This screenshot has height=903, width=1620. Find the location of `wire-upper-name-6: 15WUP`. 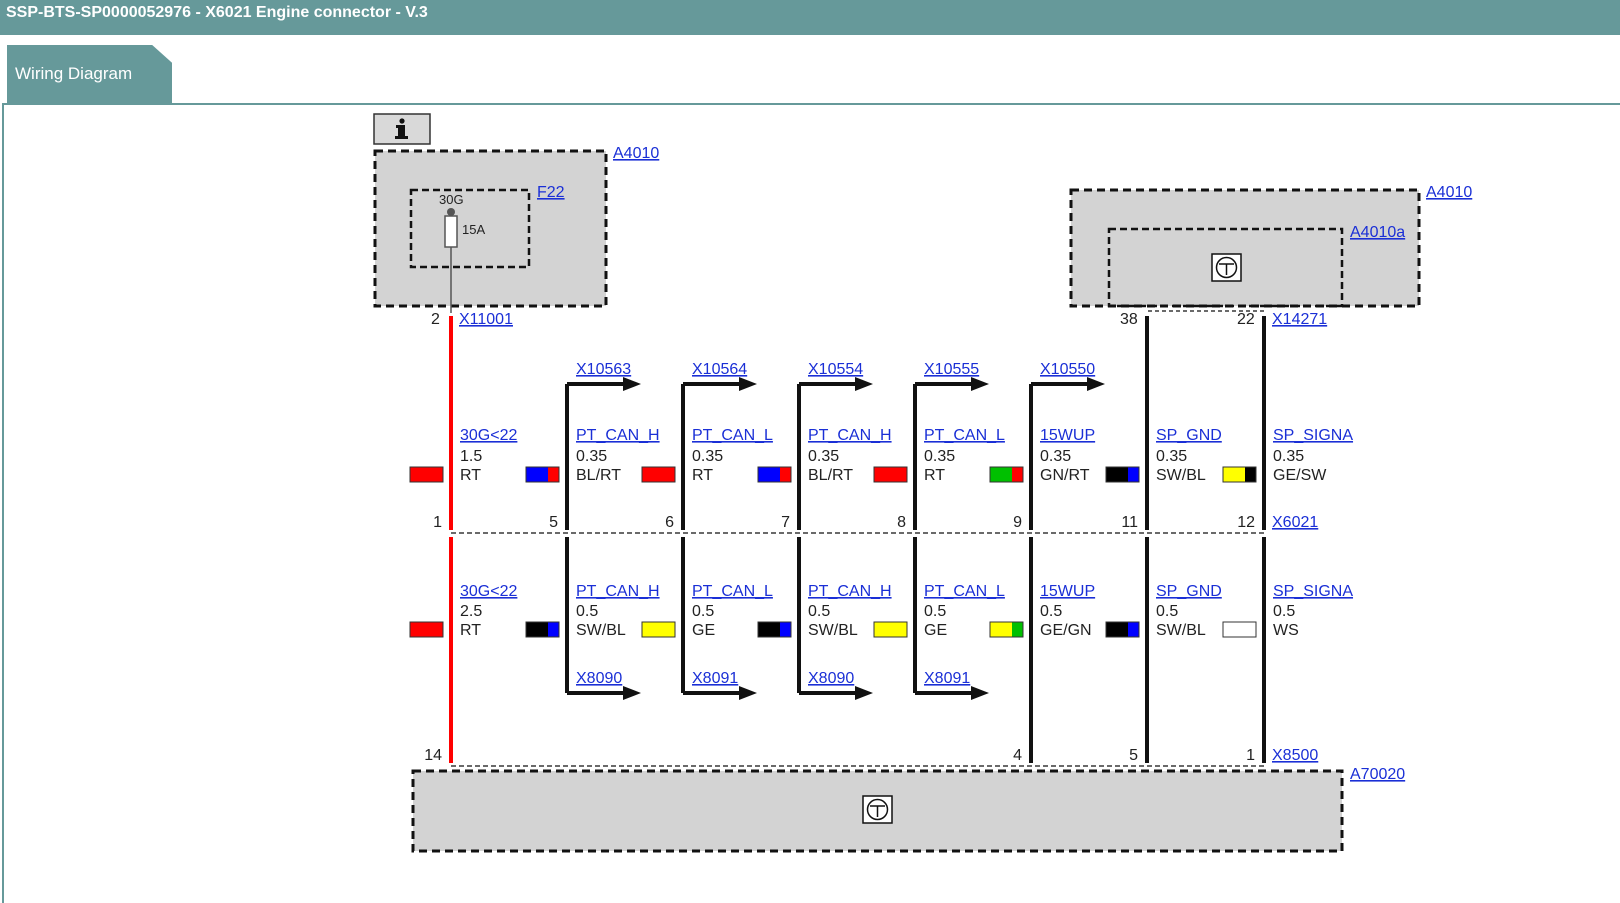

wire-upper-name-6: 15WUP is located at coordinates (1067, 435).